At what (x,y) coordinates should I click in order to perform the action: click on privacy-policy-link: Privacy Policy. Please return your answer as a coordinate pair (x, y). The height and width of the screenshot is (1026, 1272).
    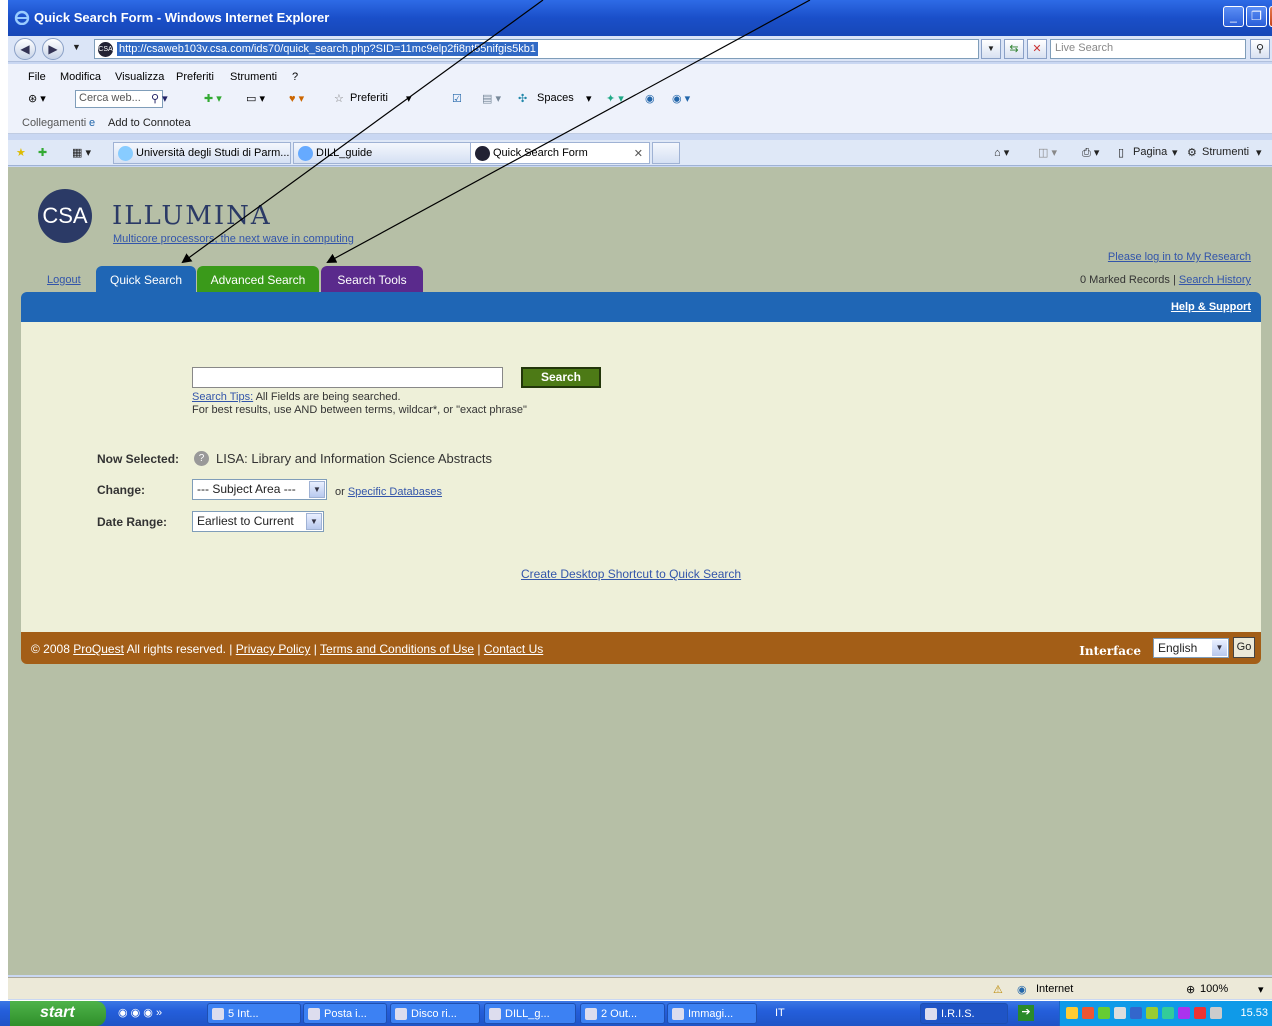
    Looking at the image, I should click on (273, 649).